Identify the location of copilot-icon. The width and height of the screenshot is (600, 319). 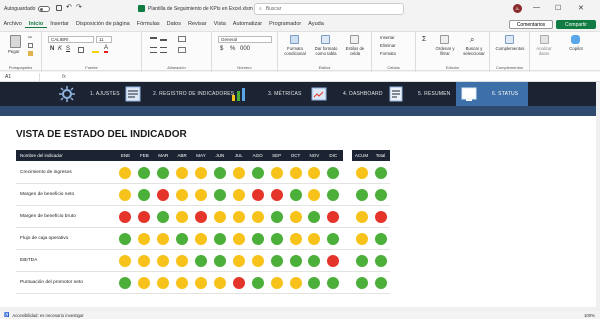
(575, 39).